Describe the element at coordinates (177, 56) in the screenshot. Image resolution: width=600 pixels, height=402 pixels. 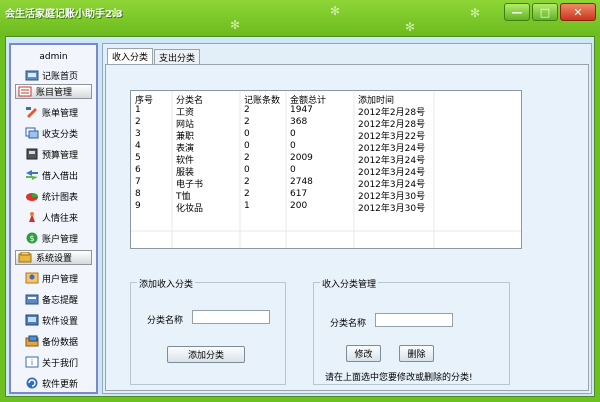
I see `tab-expense-categories: 支出分类` at that location.